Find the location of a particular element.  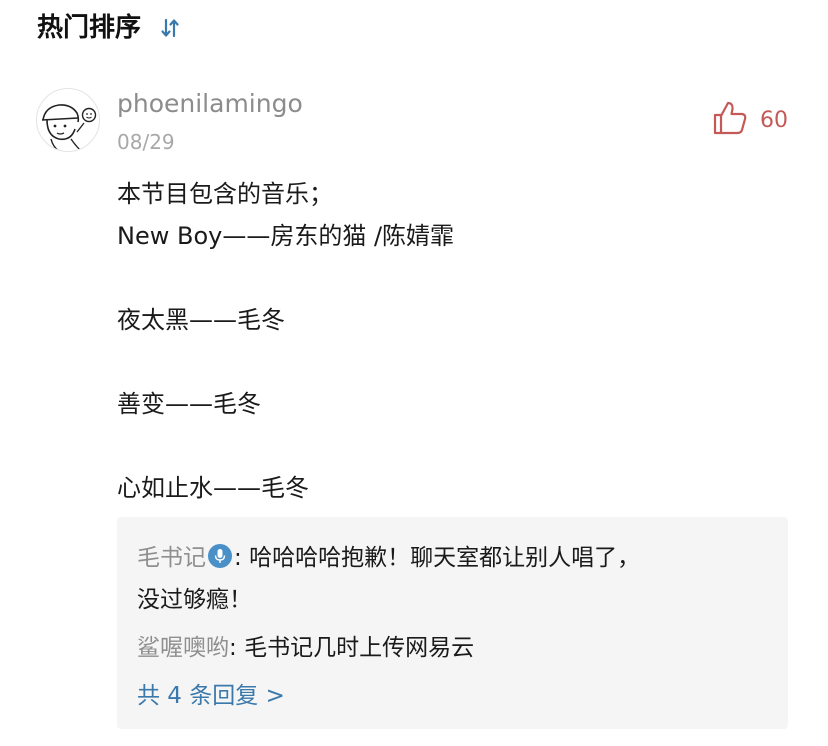

comment-line: 心如止水——毛冬 is located at coordinates (213, 488).